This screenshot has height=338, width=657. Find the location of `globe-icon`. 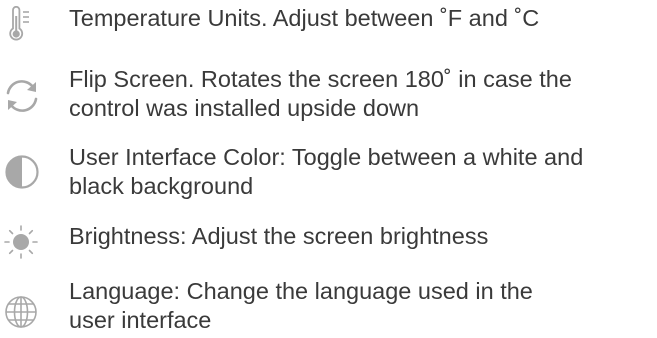

globe-icon is located at coordinates (22, 312).